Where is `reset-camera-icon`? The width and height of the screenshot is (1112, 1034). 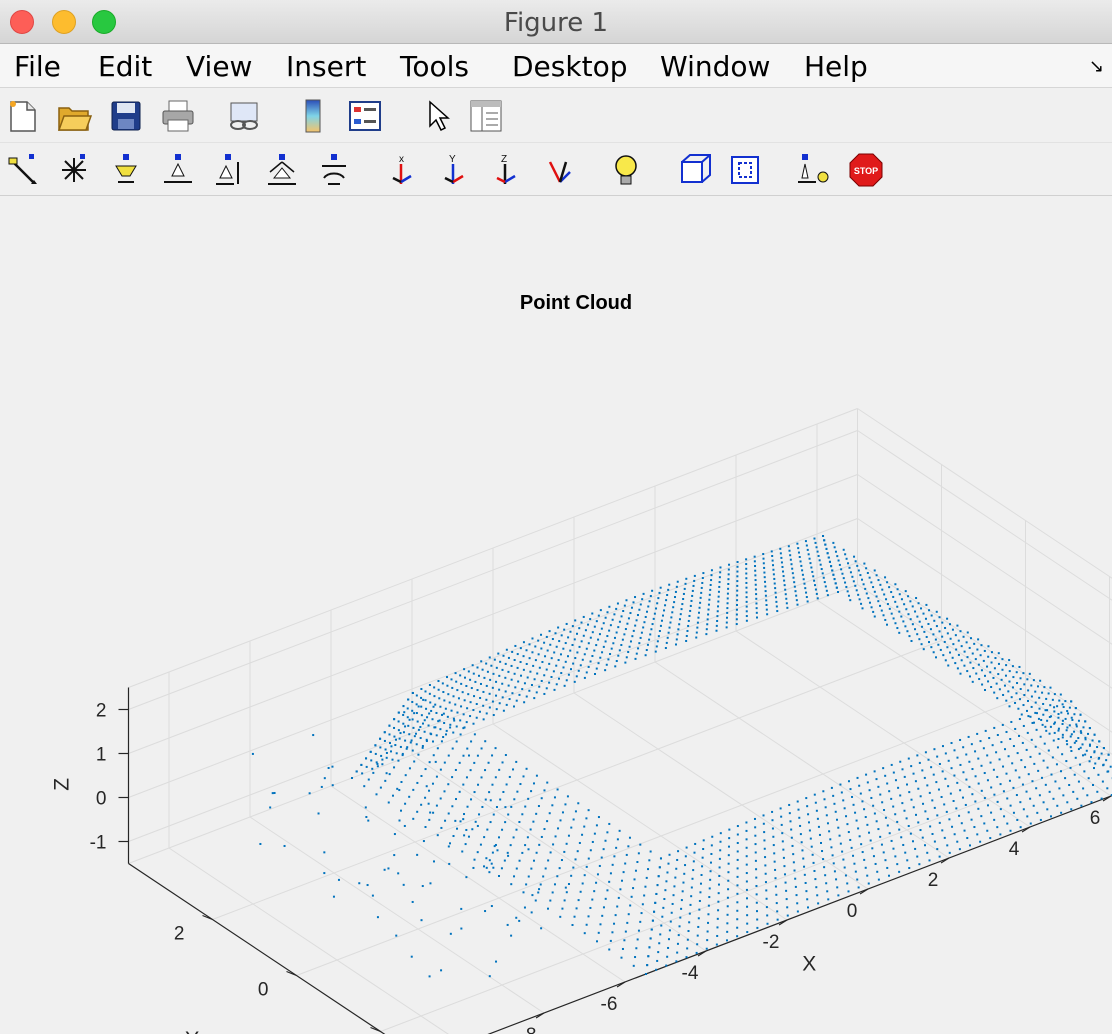
reset-camera-icon is located at coordinates (814, 170).